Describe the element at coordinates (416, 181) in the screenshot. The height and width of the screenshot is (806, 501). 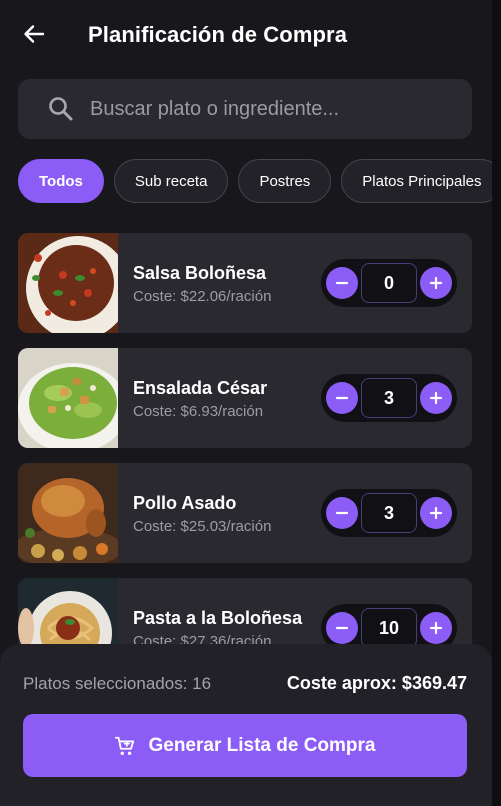
I see `filter-chip-platos-principales: Platos Principales` at that location.